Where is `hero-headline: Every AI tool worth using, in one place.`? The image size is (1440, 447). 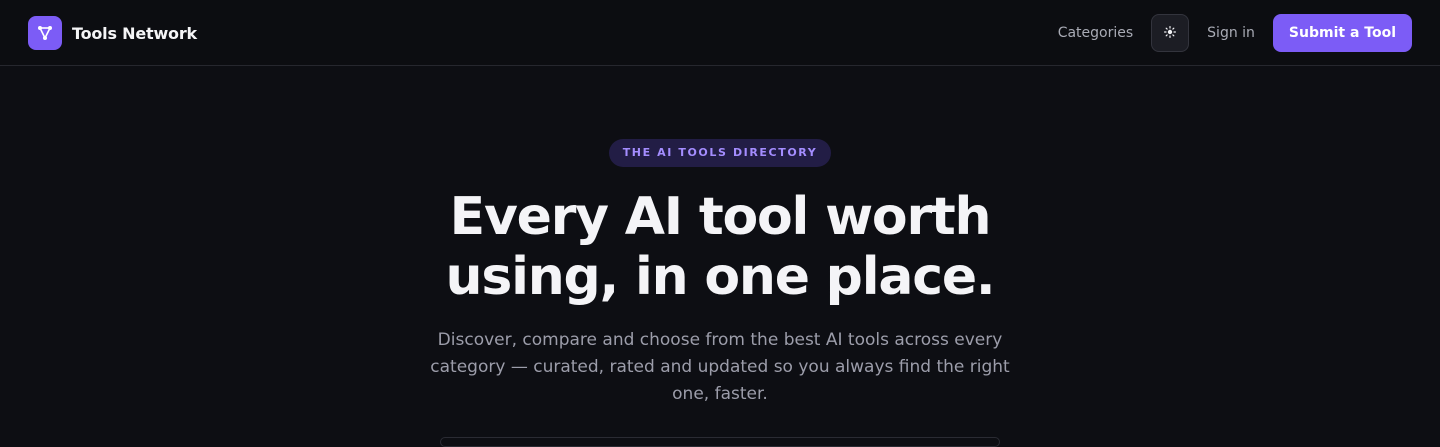 hero-headline: Every AI tool worth using, in one place. is located at coordinates (720, 247).